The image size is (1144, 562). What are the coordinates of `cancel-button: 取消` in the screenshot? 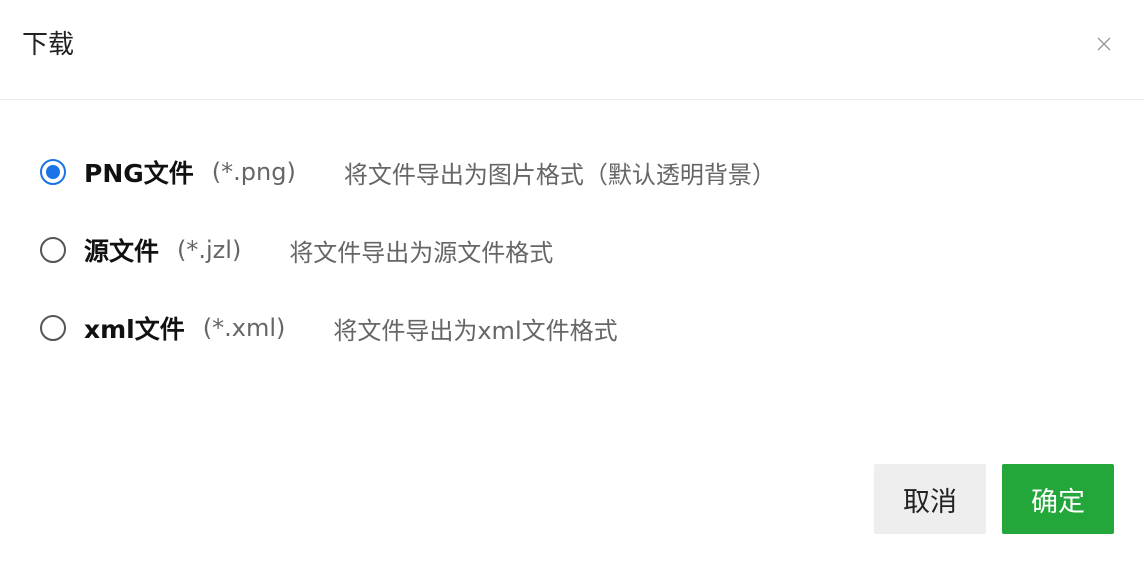 It's located at (930, 499).